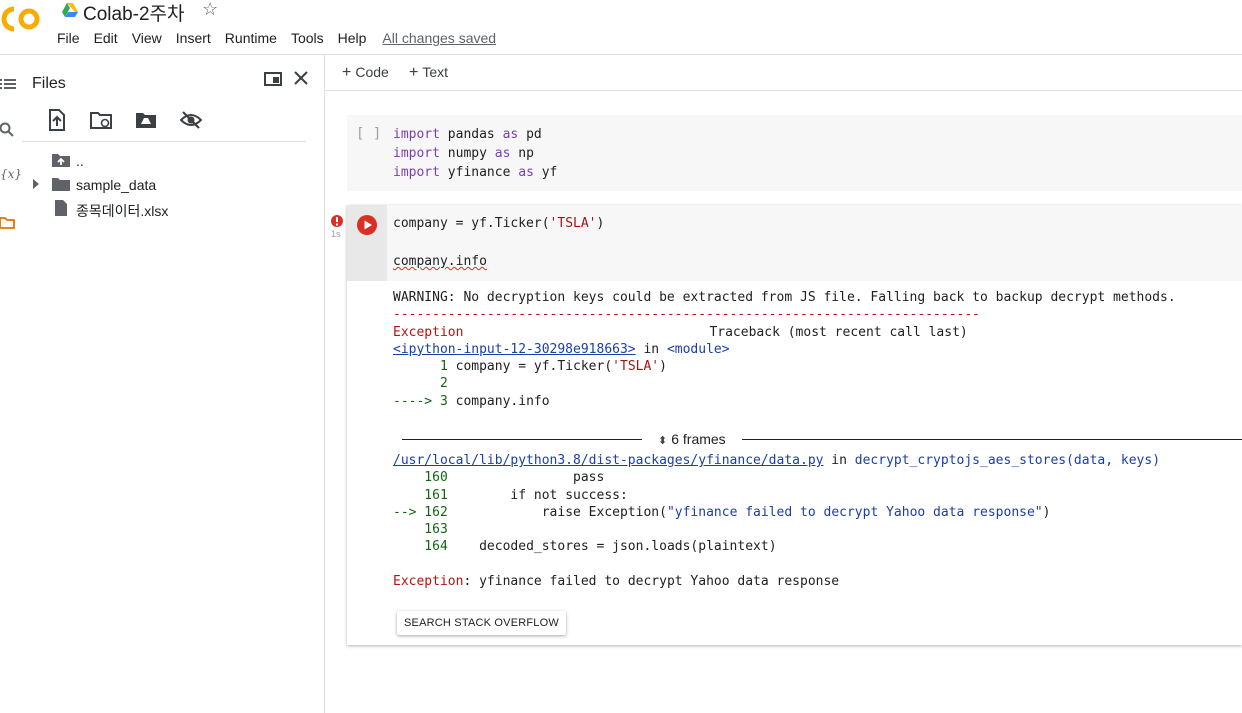  What do you see at coordinates (372, 72) in the screenshot?
I see `add-code-label: Code` at bounding box center [372, 72].